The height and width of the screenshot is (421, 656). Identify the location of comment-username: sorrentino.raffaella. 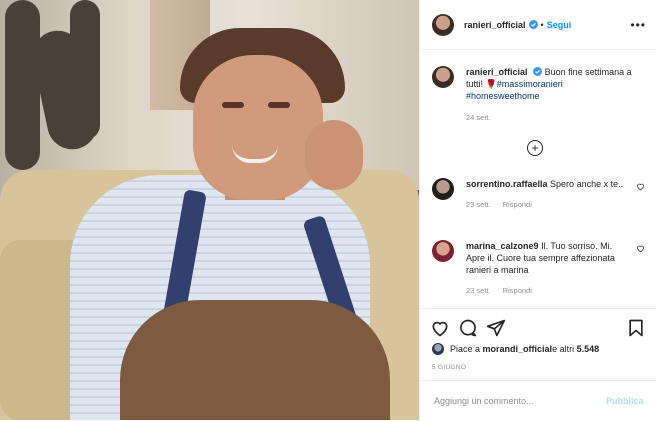
(507, 184).